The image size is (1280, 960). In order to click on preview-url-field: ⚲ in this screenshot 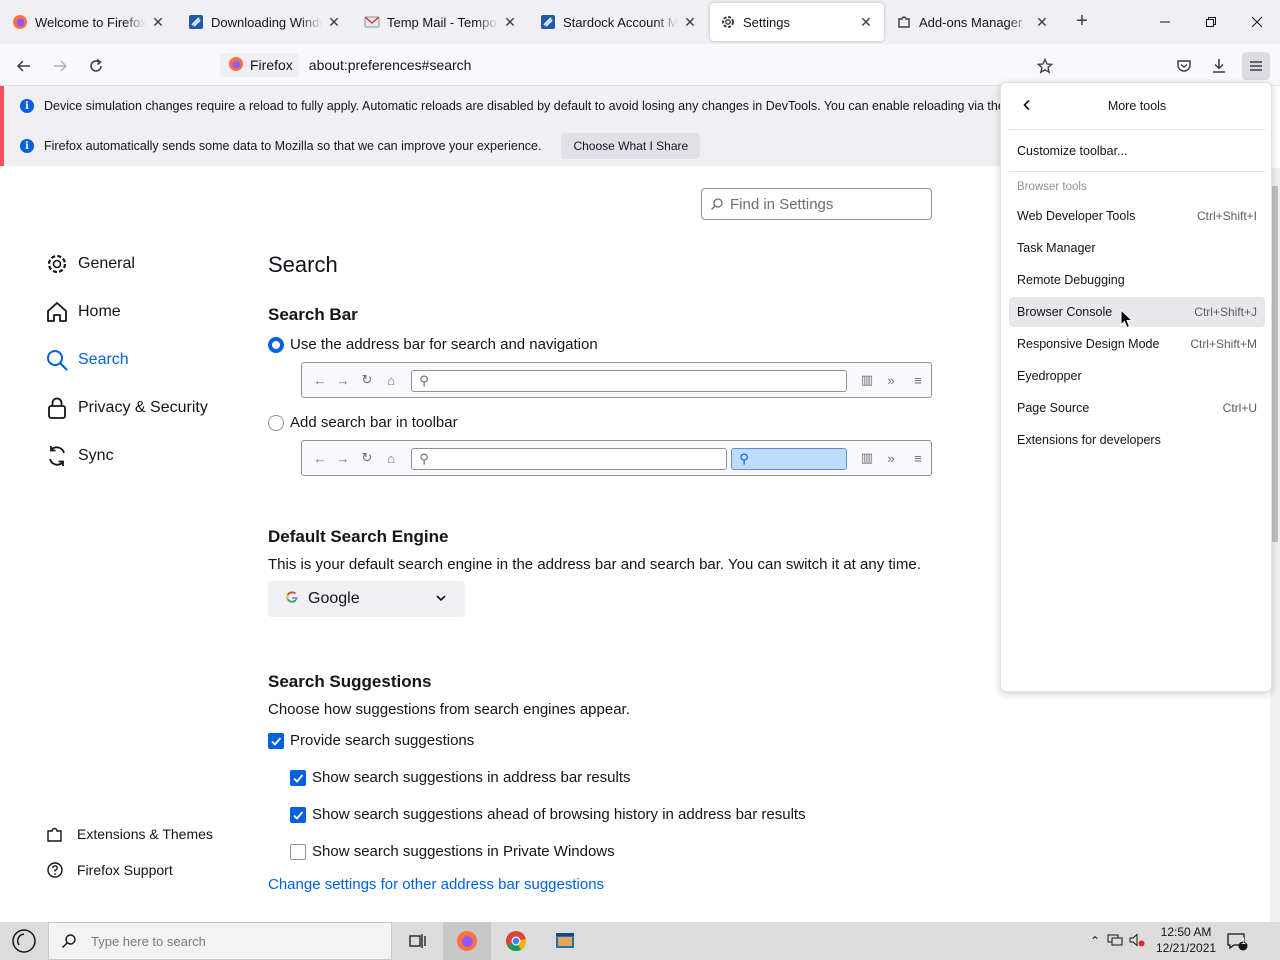, I will do `click(569, 459)`.